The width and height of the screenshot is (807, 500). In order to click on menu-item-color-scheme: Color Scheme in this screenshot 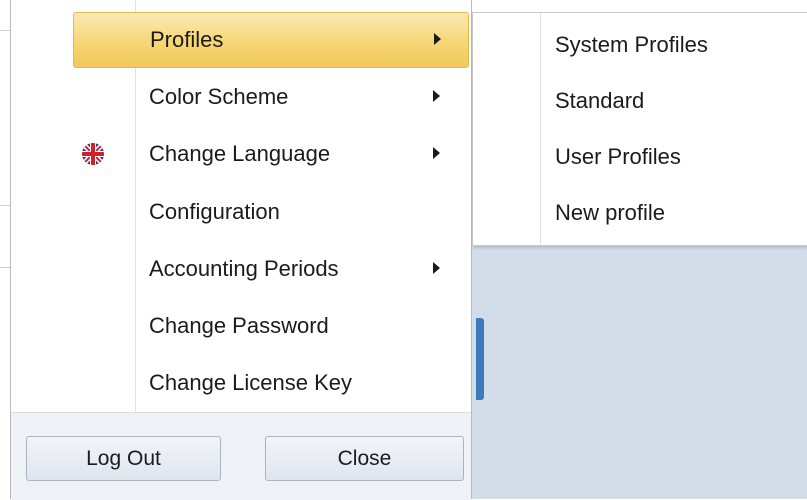, I will do `click(271, 98)`.